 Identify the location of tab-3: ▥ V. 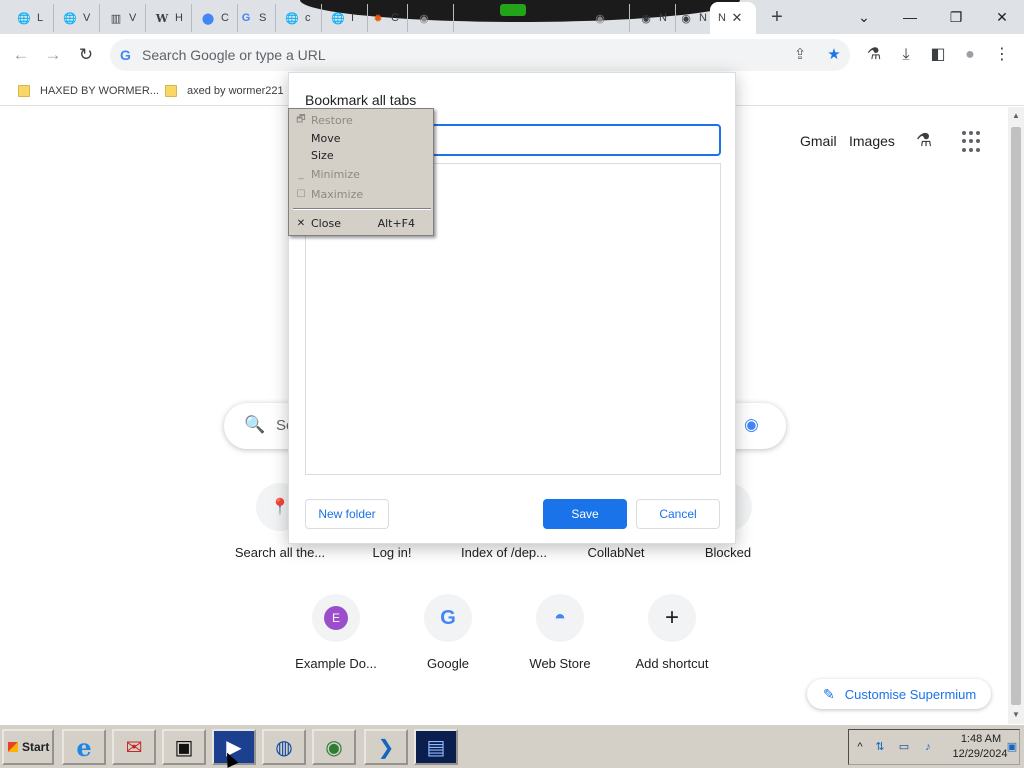
(123, 18).